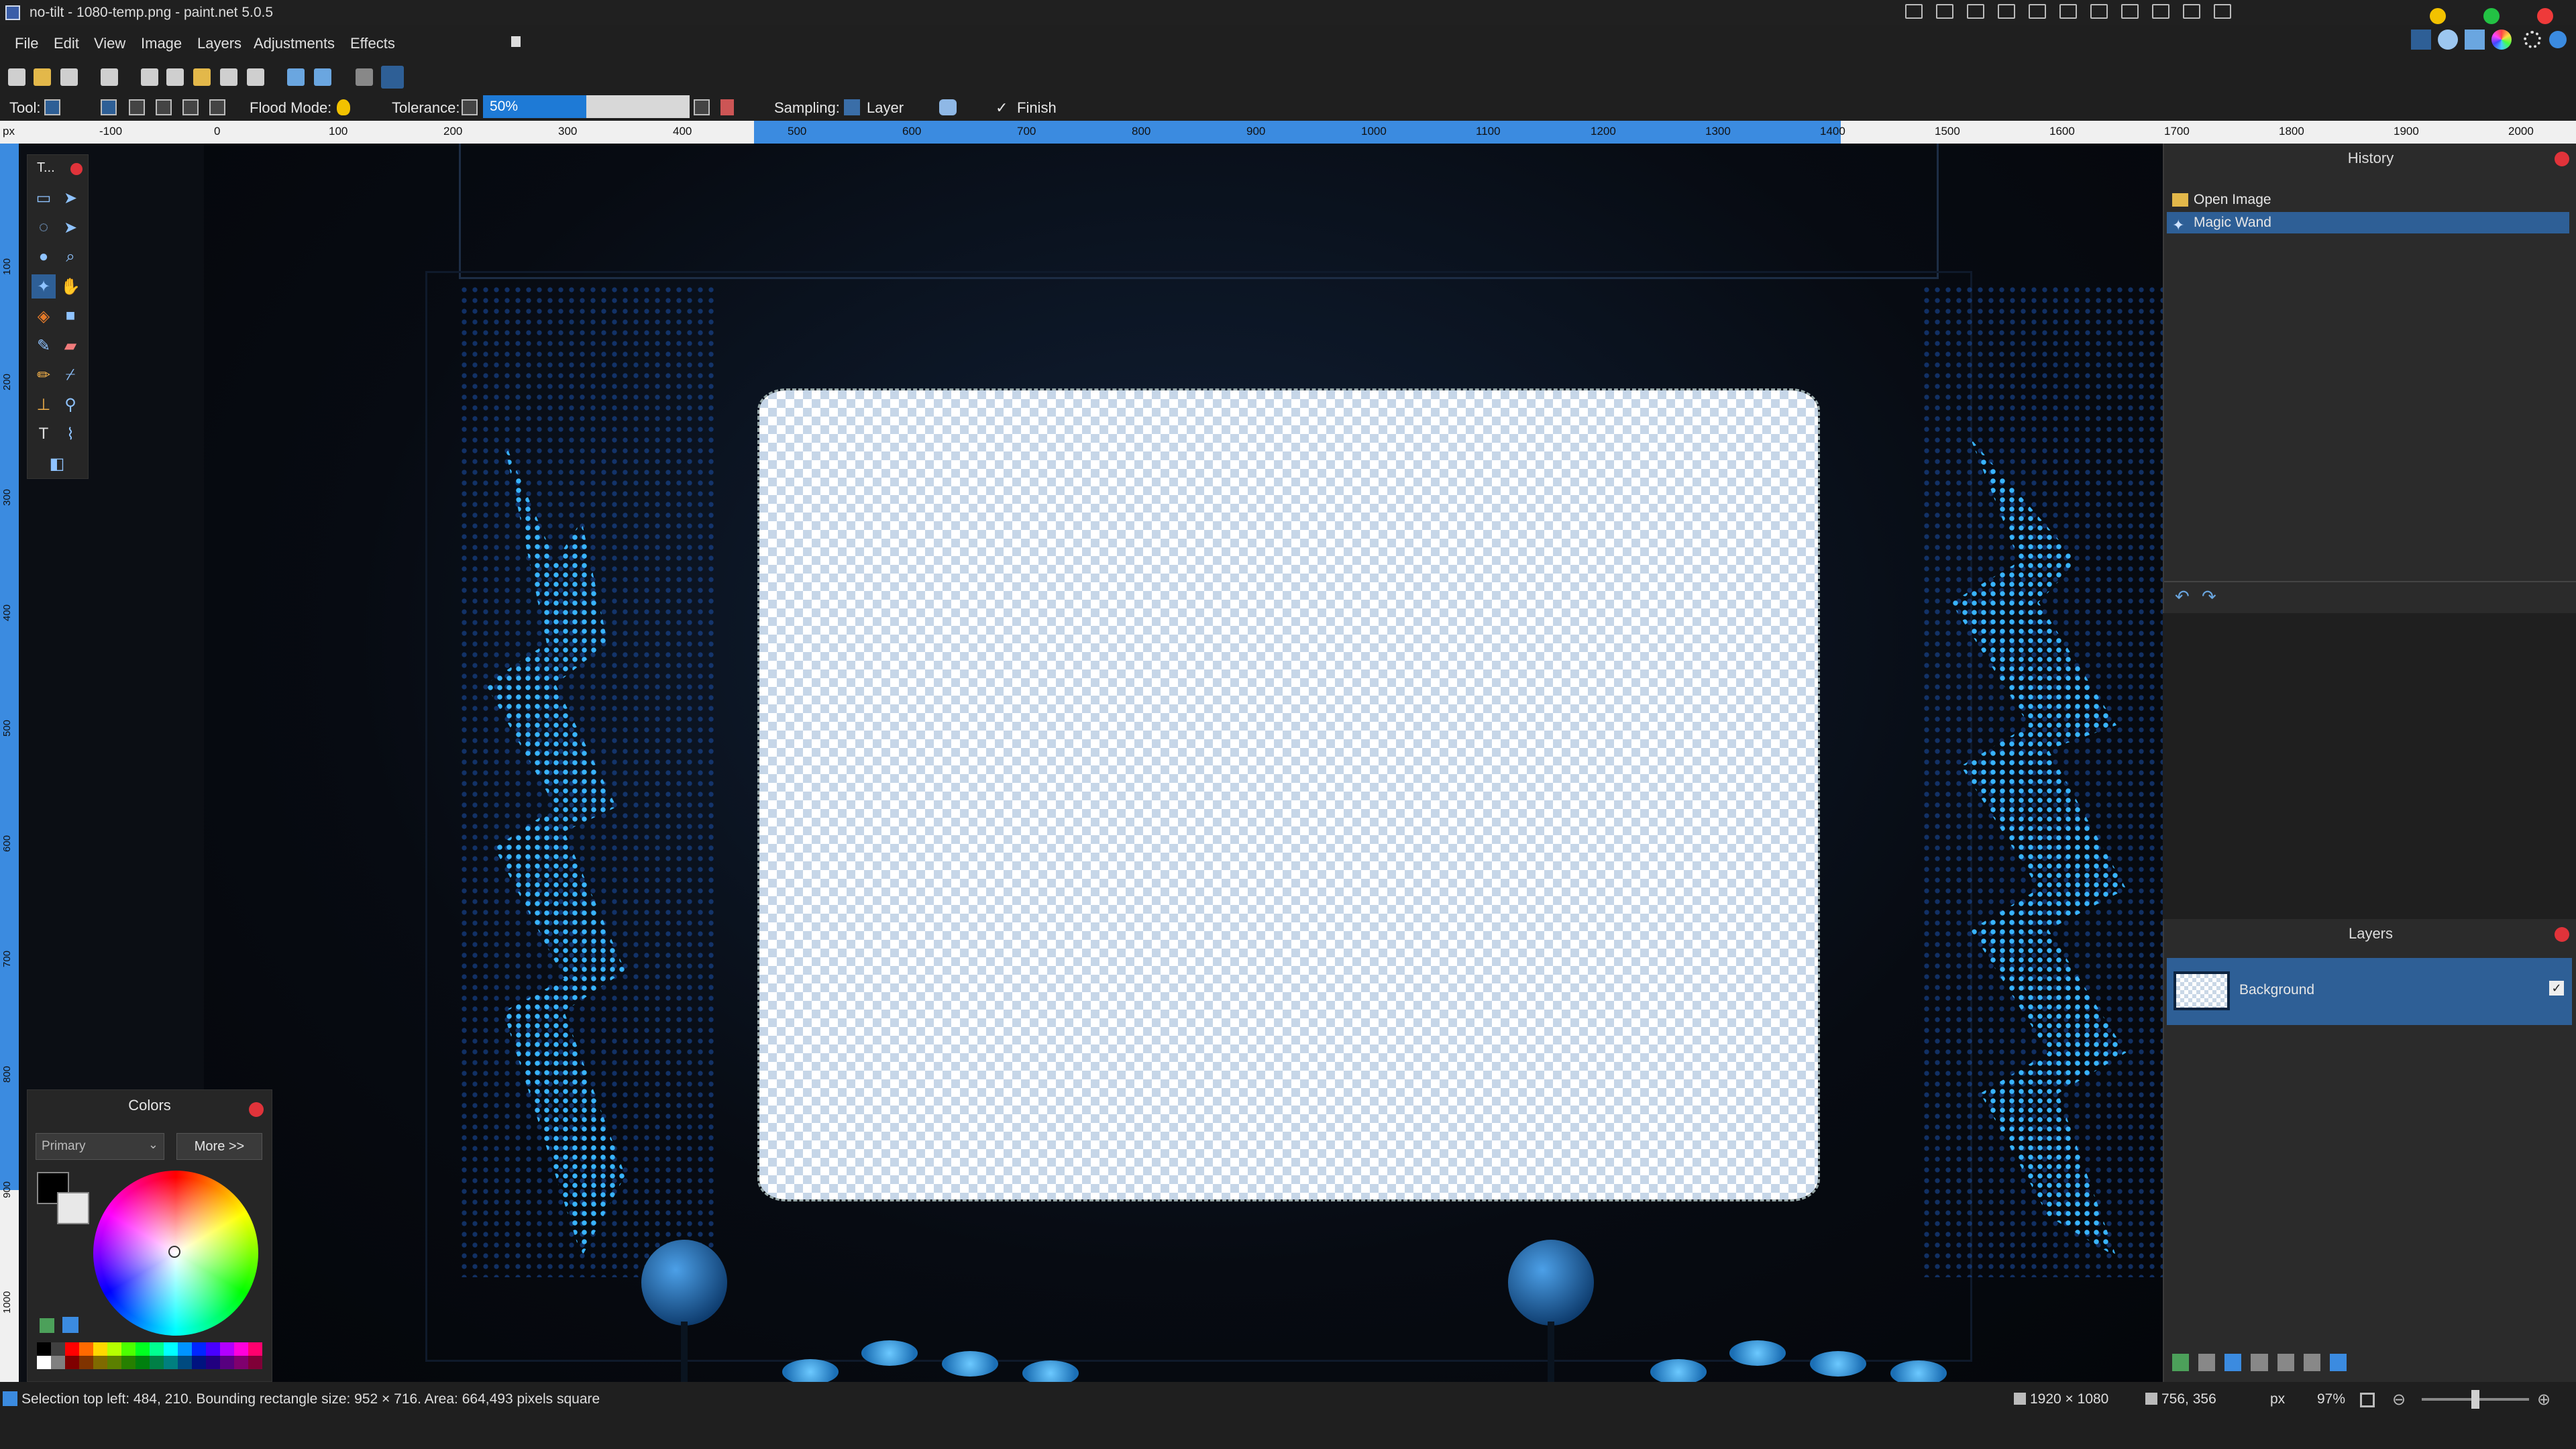 This screenshot has width=2576, height=1449. Describe the element at coordinates (2475, 40) in the screenshot. I see `layers-toggle-icon` at that location.